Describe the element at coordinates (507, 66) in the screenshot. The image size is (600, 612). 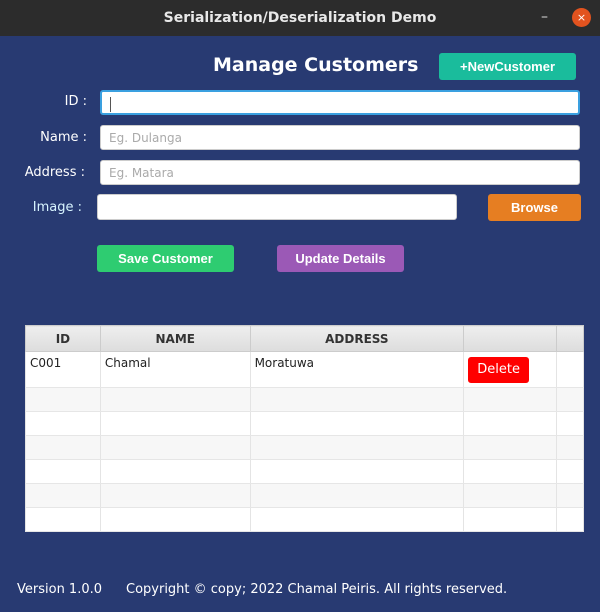
I see `new-customer-button: +NewCustomer` at that location.